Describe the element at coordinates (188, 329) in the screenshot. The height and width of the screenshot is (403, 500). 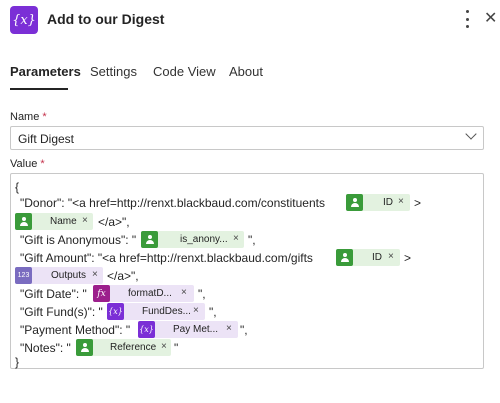
I see `token-pay-method: {x} Pay Met... ×` at that location.